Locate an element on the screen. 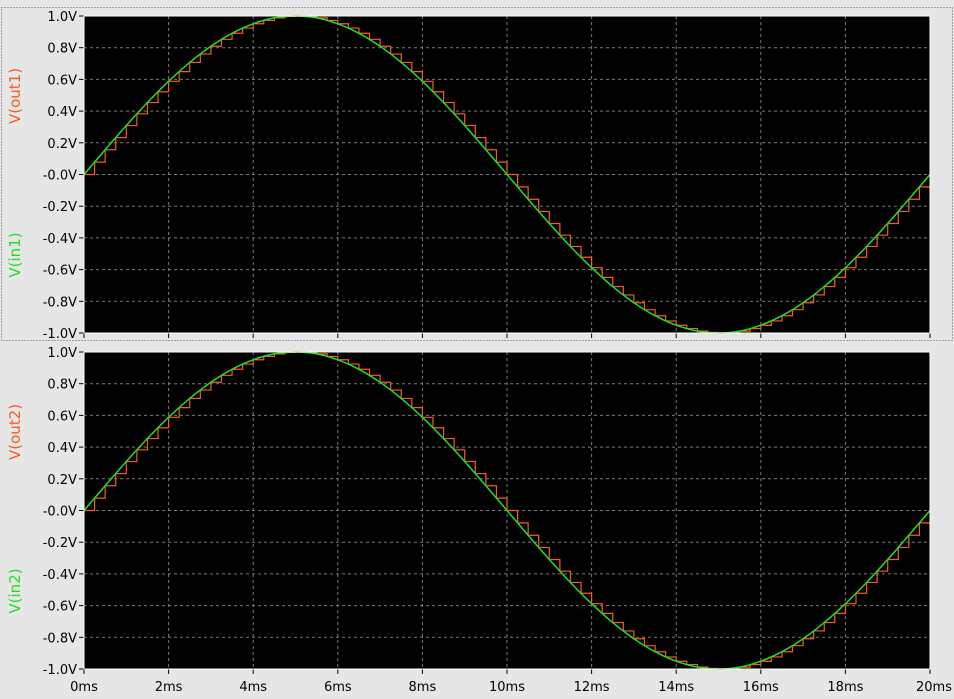  x-tick-label: 6ms is located at coordinates (338, 687).